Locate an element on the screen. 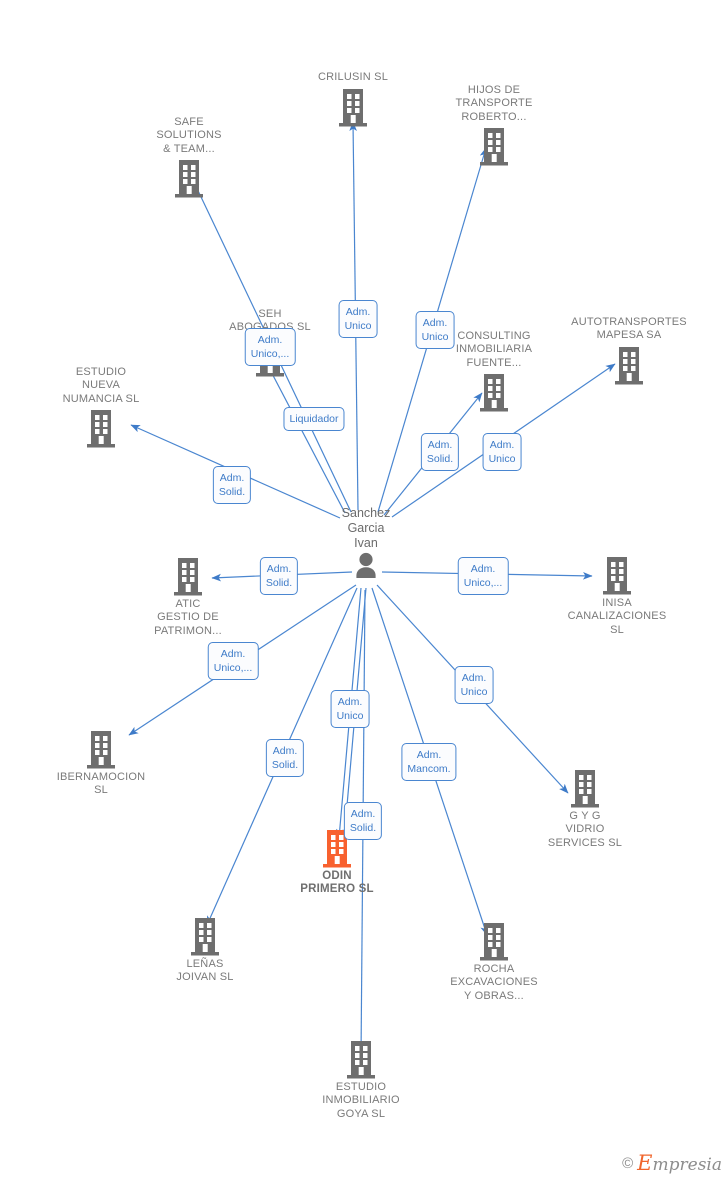  company-name-label: ESTUDIO INMOBILIARIO GOYA SL is located at coordinates (361, 1100).